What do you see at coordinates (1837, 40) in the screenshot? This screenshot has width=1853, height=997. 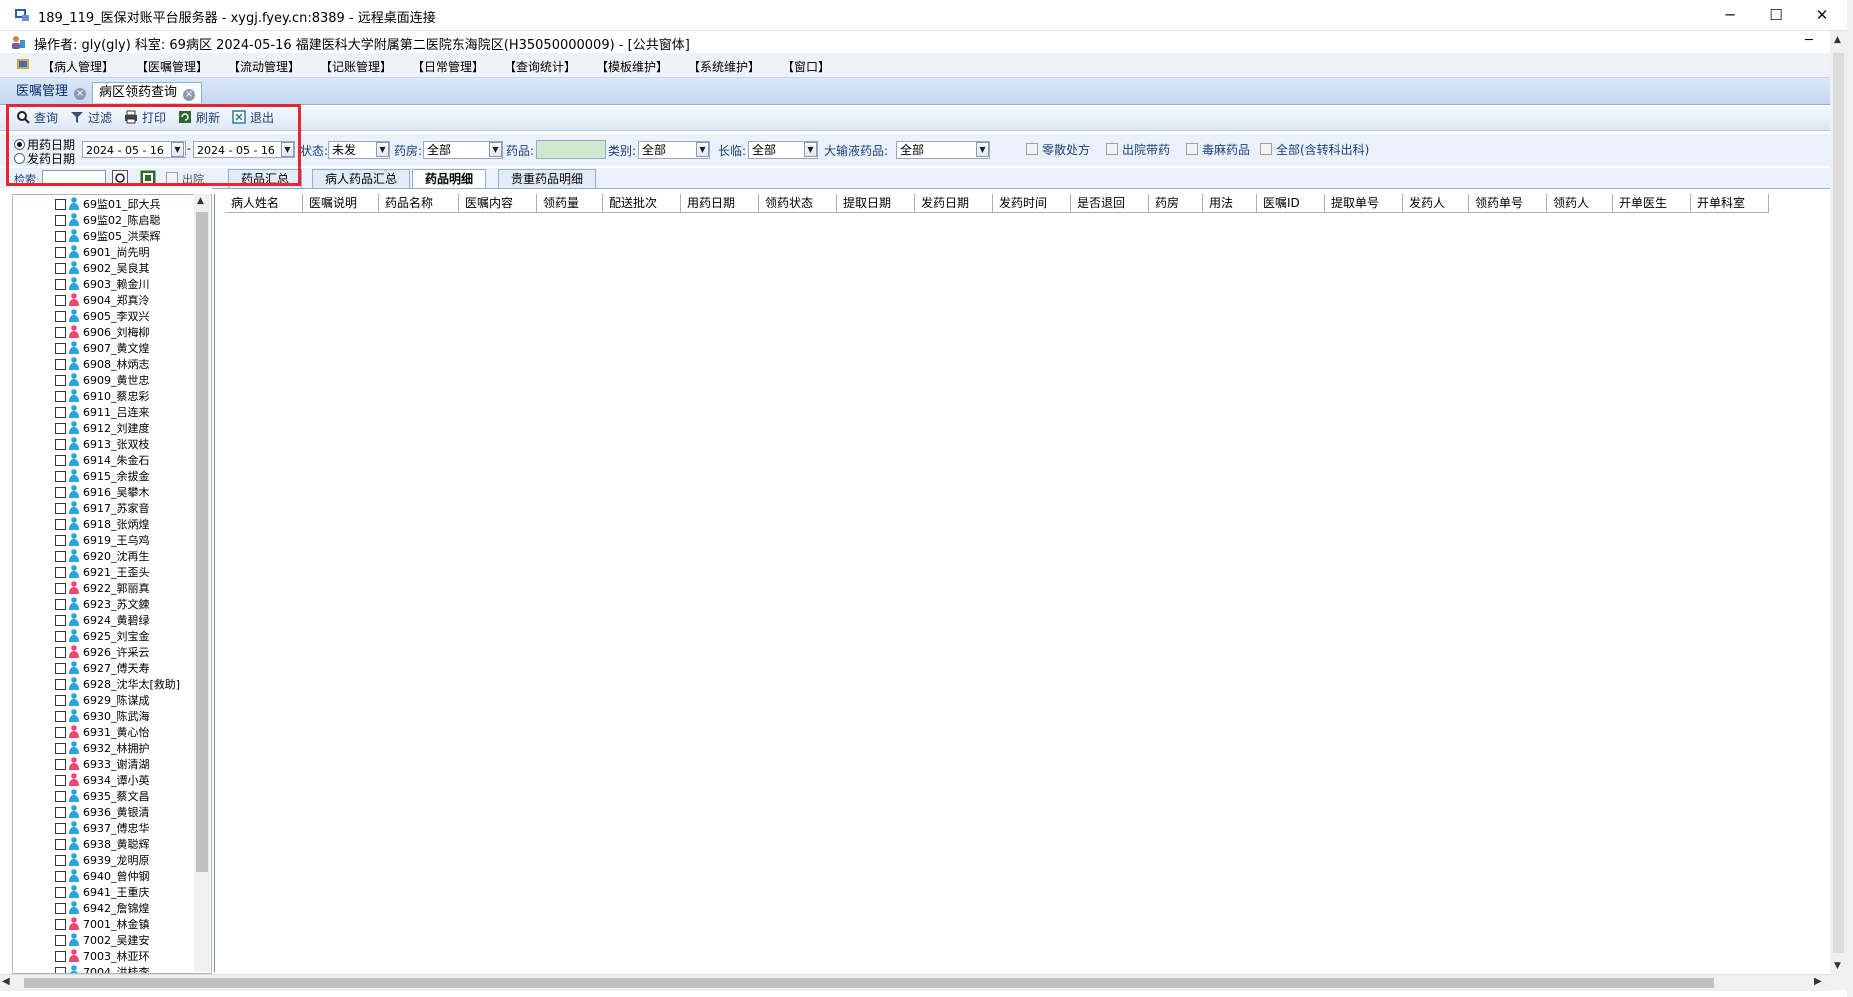 I see `vscroll-up-icon: ▲` at bounding box center [1837, 40].